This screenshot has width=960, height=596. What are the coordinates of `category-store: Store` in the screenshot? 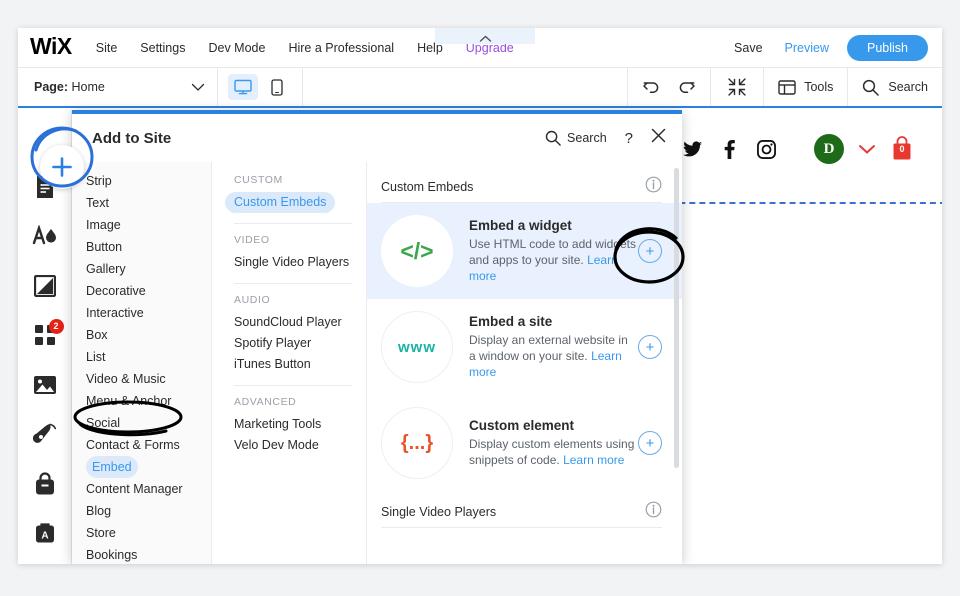 It's located at (141, 533).